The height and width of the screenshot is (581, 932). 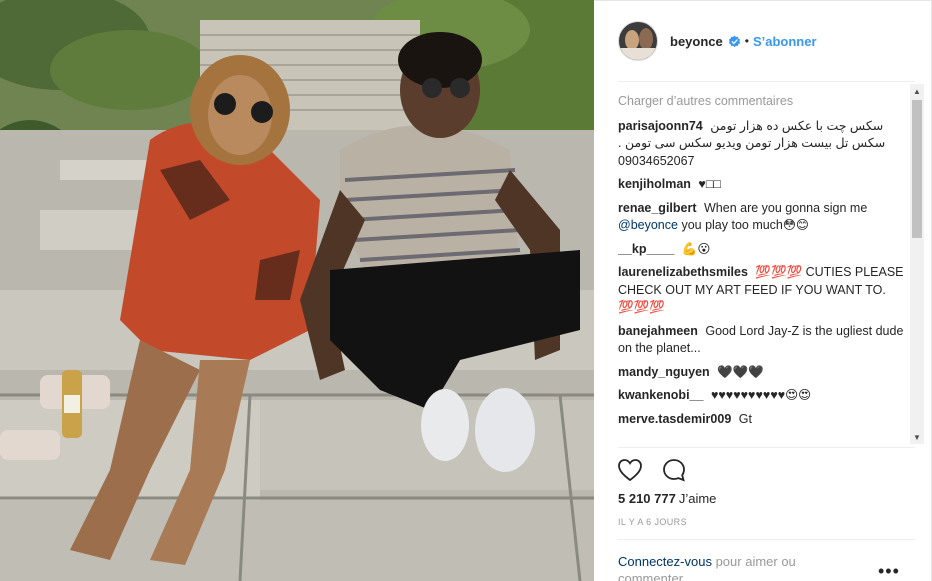 What do you see at coordinates (764, 185) in the screenshot?
I see `comment-item: kenjiholman ♥□□` at bounding box center [764, 185].